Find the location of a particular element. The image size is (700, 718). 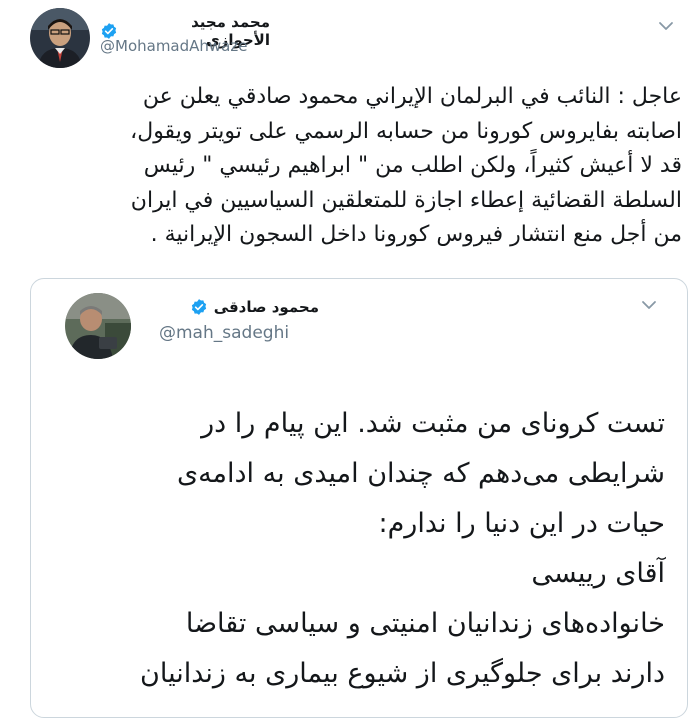

author-handle: @MohamadAhwaze is located at coordinates (173, 46).